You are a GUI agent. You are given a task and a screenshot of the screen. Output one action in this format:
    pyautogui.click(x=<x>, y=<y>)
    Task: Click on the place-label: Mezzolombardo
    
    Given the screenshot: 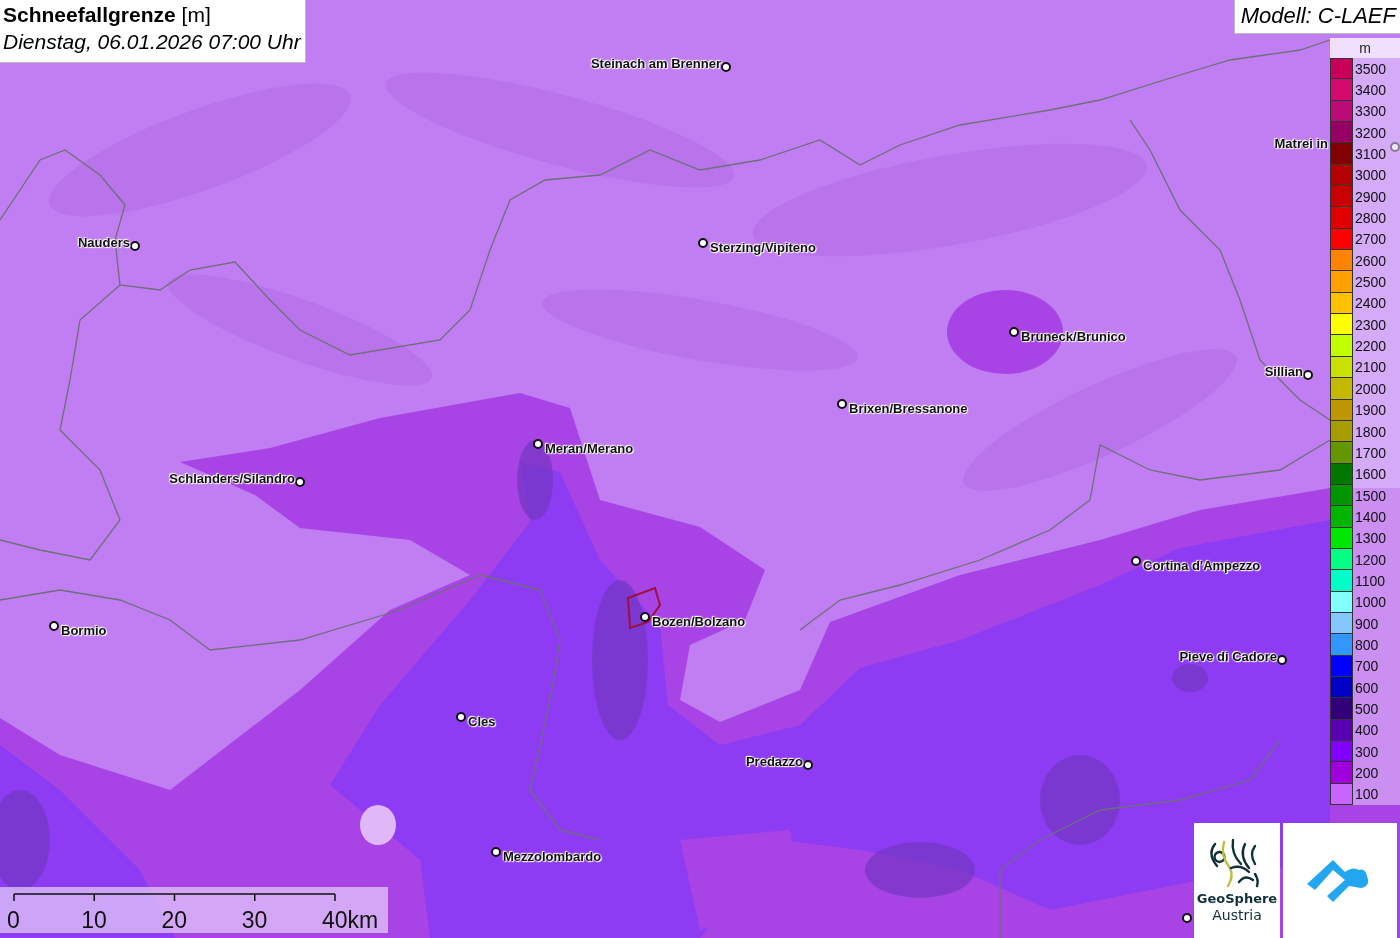 What is the action you would take?
    pyautogui.click(x=552, y=856)
    